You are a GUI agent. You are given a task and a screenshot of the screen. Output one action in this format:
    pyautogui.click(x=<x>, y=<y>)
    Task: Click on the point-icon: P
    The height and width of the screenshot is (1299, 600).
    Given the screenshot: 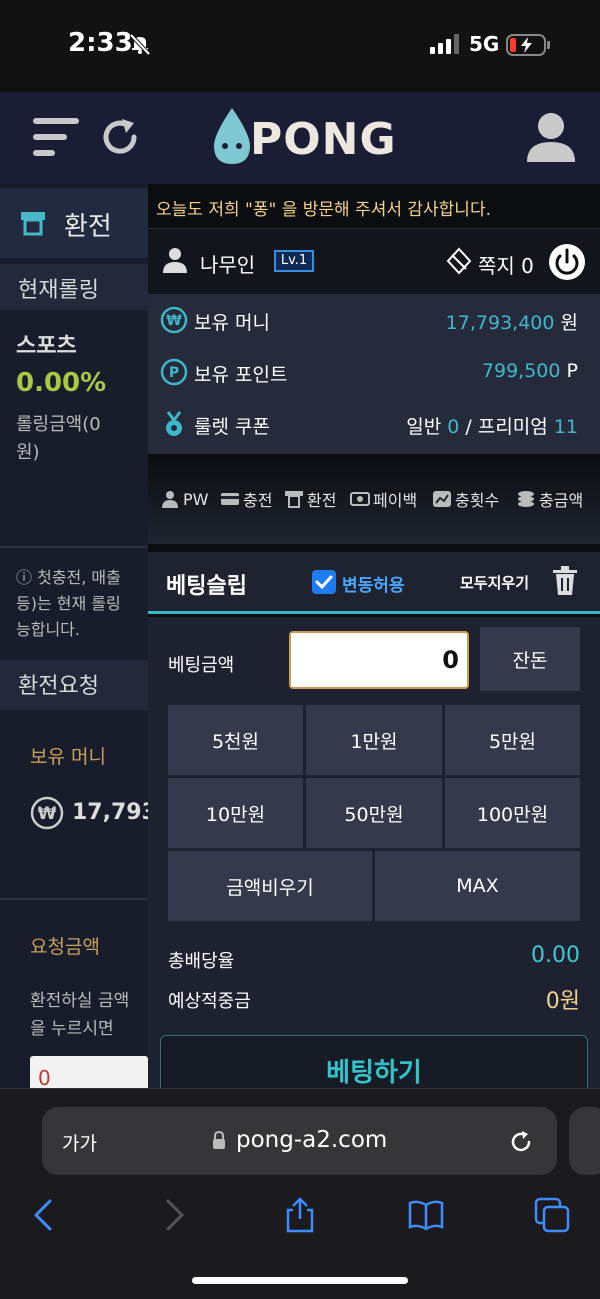 What is the action you would take?
    pyautogui.click(x=174, y=372)
    